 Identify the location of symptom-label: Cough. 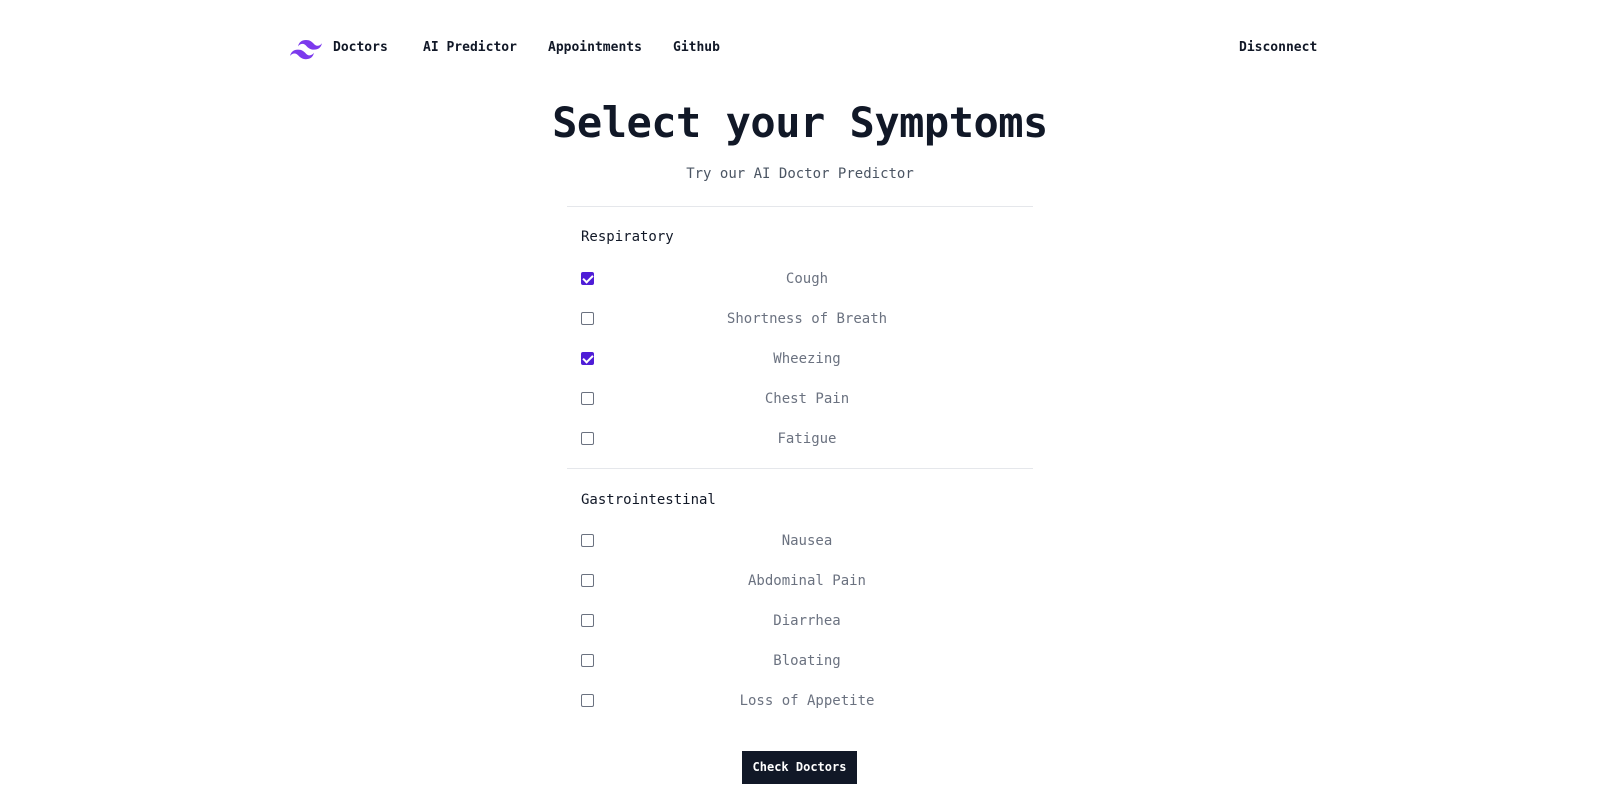
(807, 279).